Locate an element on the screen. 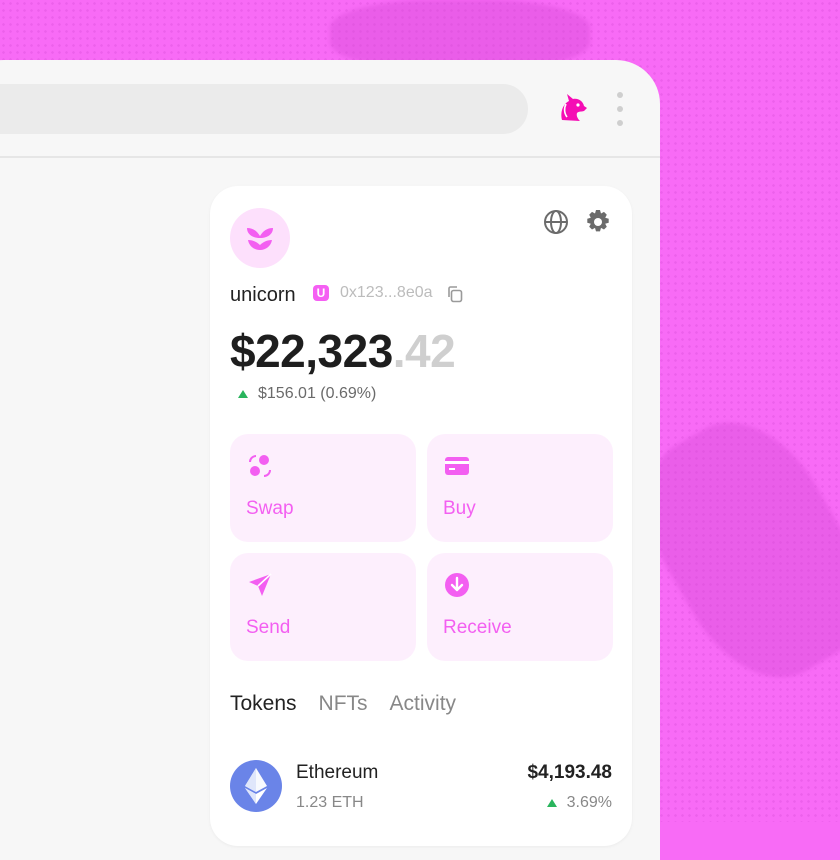  token-row: Ethereum 1.23 ETH $4,193.48 3.69% is located at coordinates (421, 788).